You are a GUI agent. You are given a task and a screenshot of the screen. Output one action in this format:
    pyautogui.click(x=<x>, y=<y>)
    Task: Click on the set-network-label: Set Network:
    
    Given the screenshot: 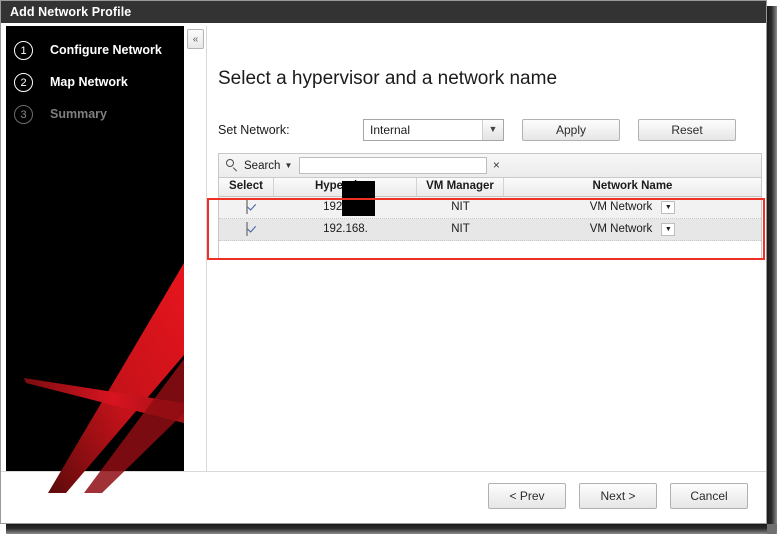 What is the action you would take?
    pyautogui.click(x=254, y=130)
    